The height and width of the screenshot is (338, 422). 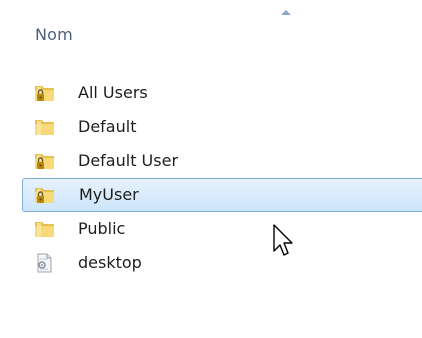 What do you see at coordinates (283, 240) in the screenshot?
I see `mouse-pointer-icon` at bounding box center [283, 240].